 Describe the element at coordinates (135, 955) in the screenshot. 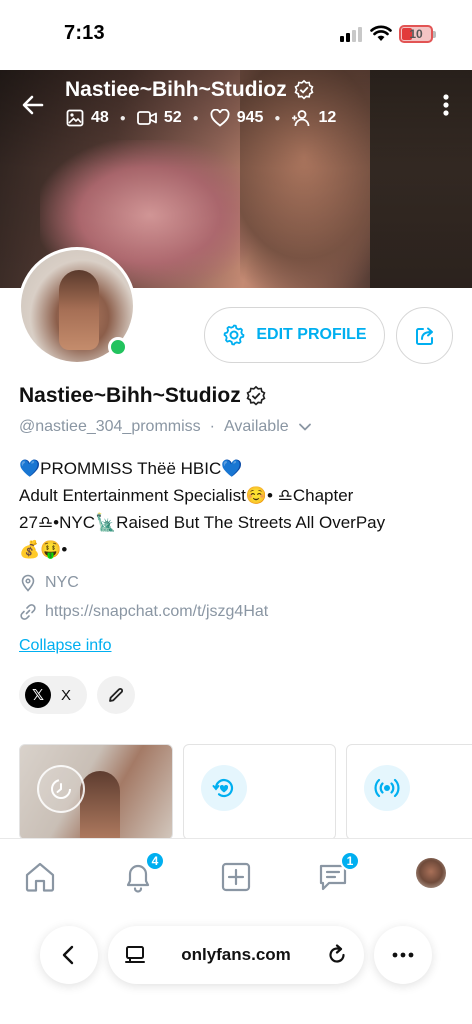

I see `tab-layout-icon` at that location.